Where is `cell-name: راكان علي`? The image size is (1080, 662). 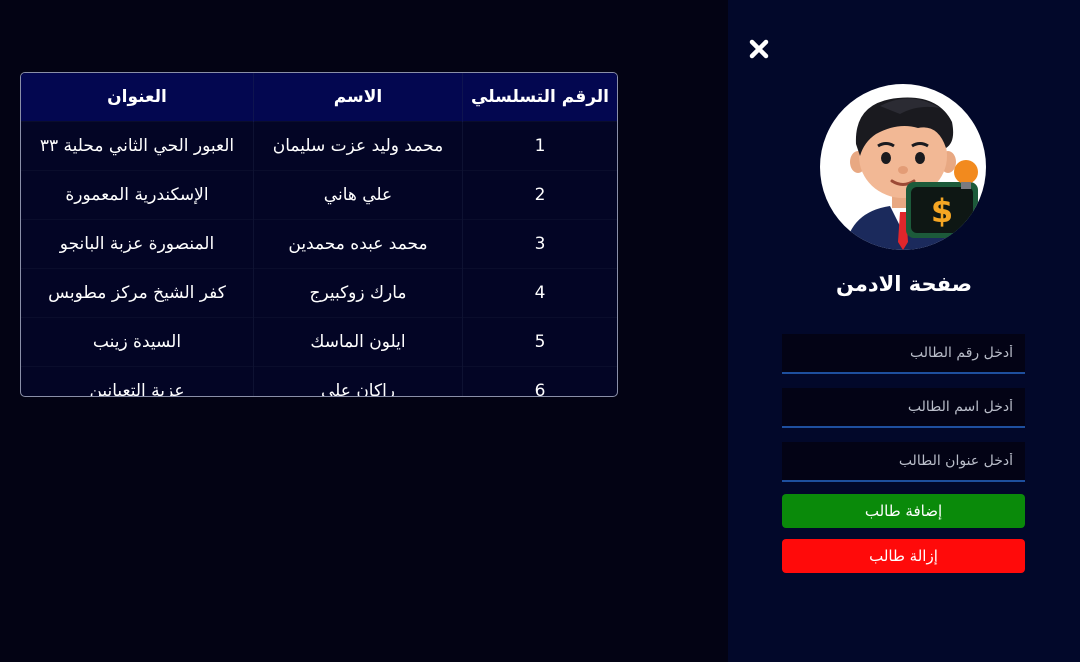
cell-name: راكان علي is located at coordinates (358, 381).